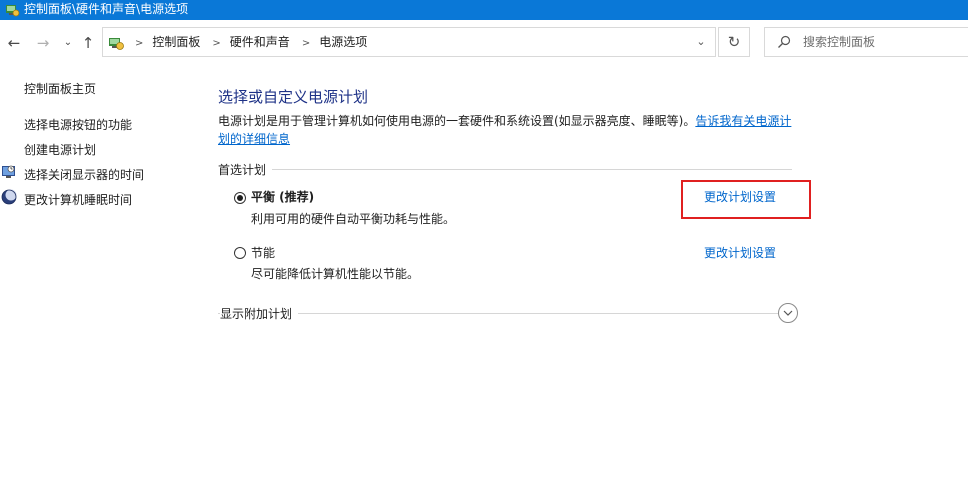 Image resolution: width=968 pixels, height=498 pixels. Describe the element at coordinates (88, 43) in the screenshot. I see `arrow-up-icon: ↑` at that location.